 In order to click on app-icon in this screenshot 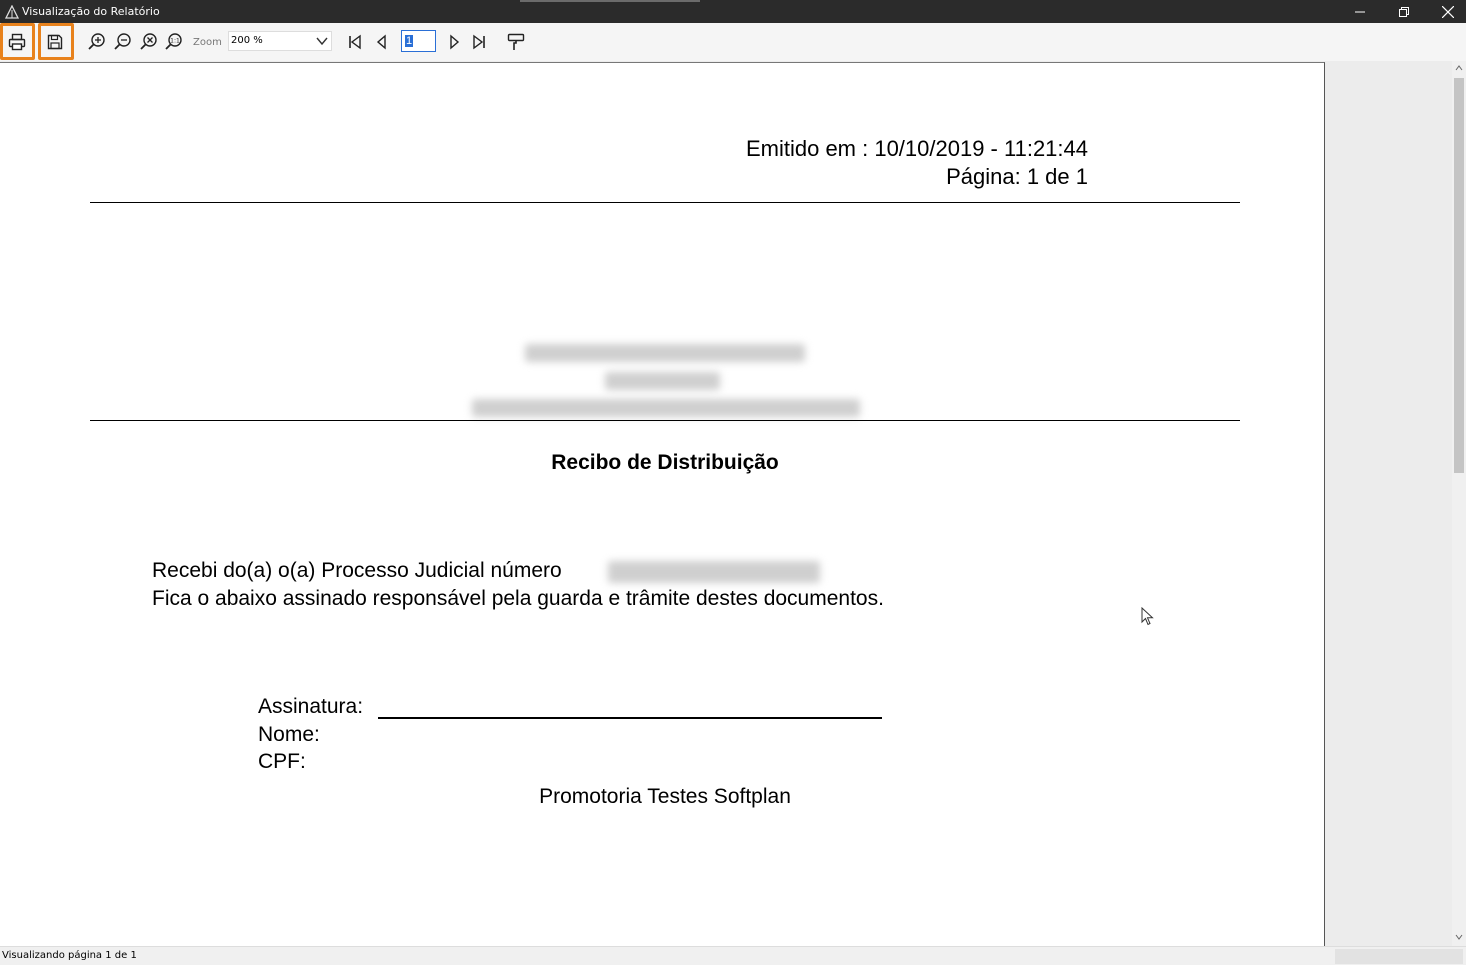, I will do `click(12, 11)`.